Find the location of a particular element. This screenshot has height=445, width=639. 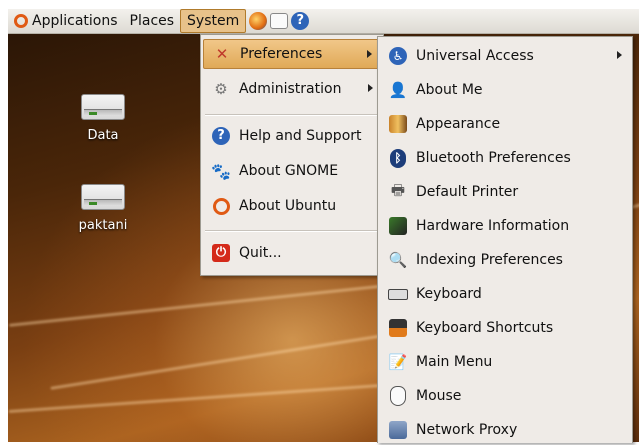

menu-item-label: Universal Access is located at coordinates (475, 56).